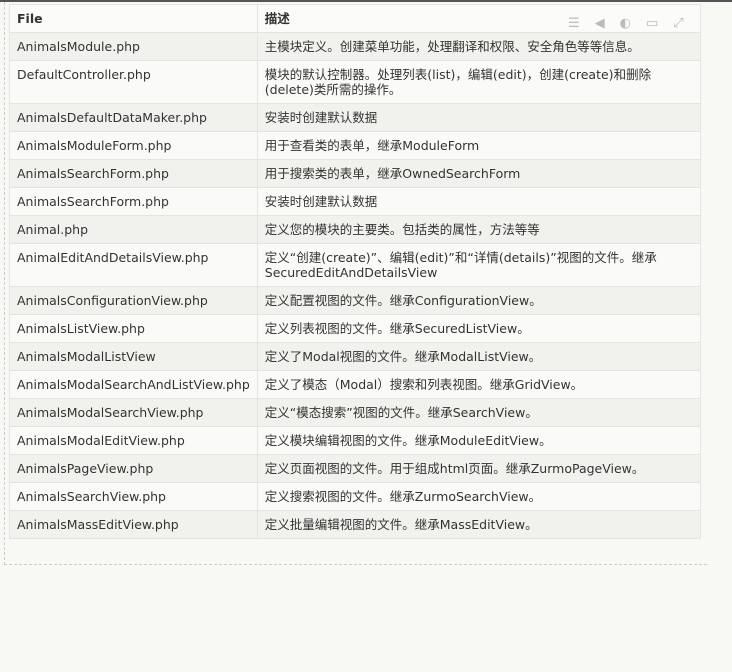  I want to click on description-cell: 定义列表视图的文件。继承SecuredListView。, so click(479, 328).